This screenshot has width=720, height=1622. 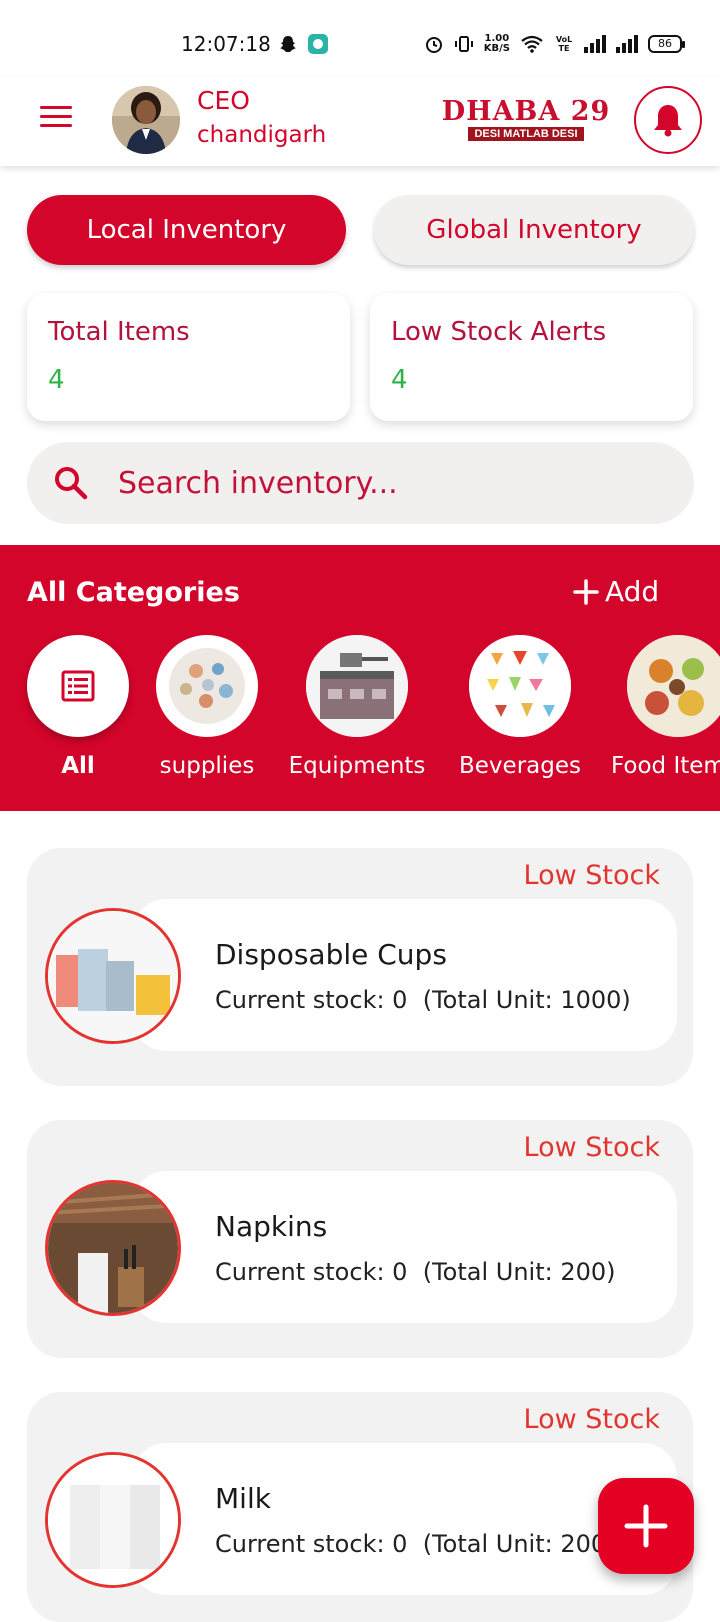 I want to click on low-stock-alerts-label: Low Stock Alerts, so click(x=499, y=332).